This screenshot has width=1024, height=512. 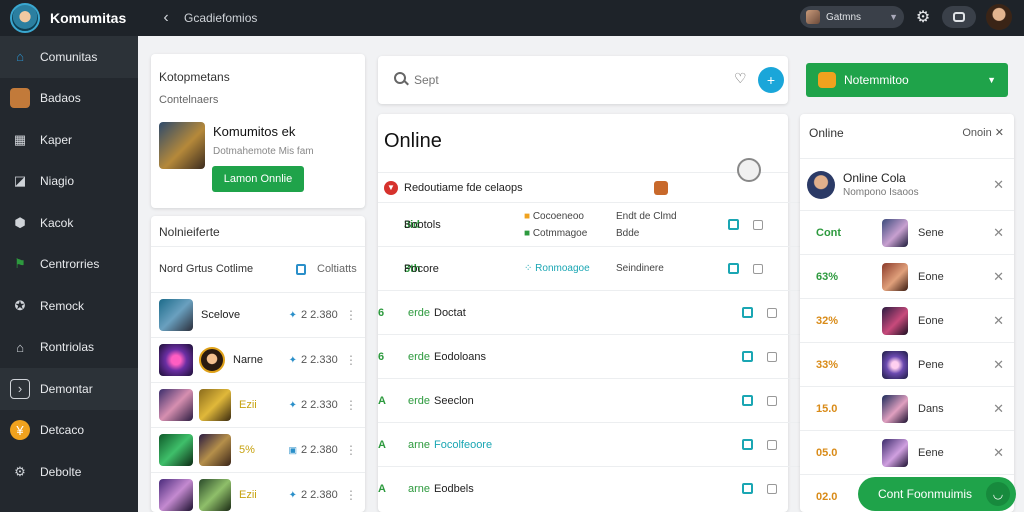 I want to click on friend-row: Cont Sene ✕, so click(x=907, y=232).